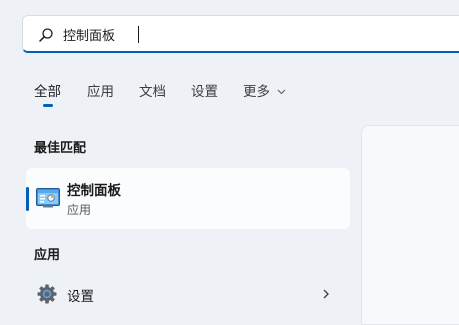 The height and width of the screenshot is (325, 459). I want to click on tab-apps-label: 应用, so click(100, 92).